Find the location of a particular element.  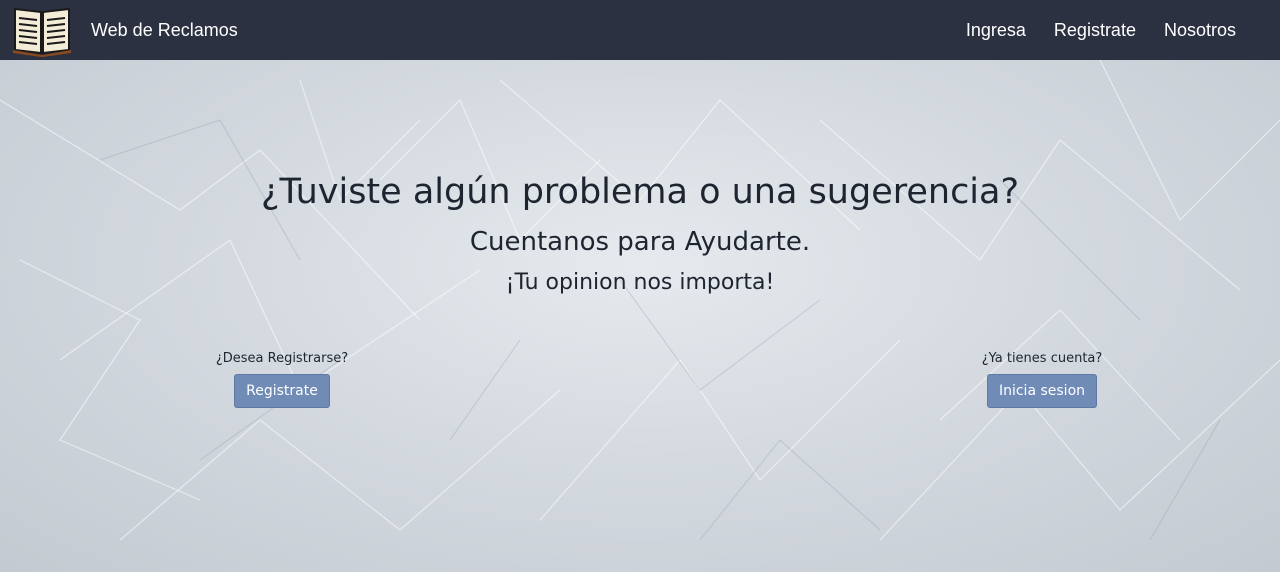

login-prompt: ¿Ya tienes cuenta? is located at coordinates (1042, 358).